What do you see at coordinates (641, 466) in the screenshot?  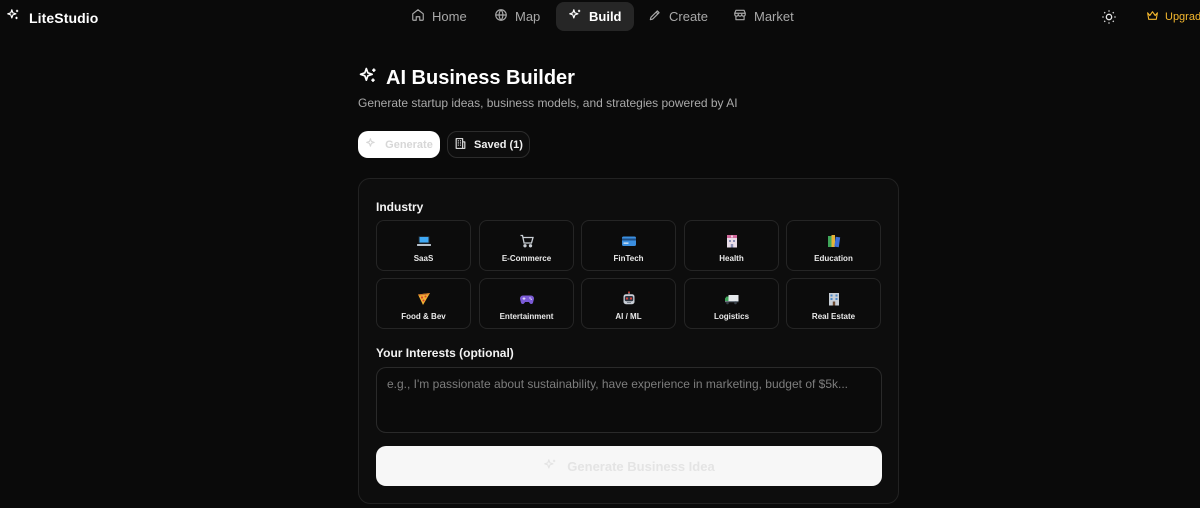 I see `generate-button-label: Generate Business Idea` at bounding box center [641, 466].